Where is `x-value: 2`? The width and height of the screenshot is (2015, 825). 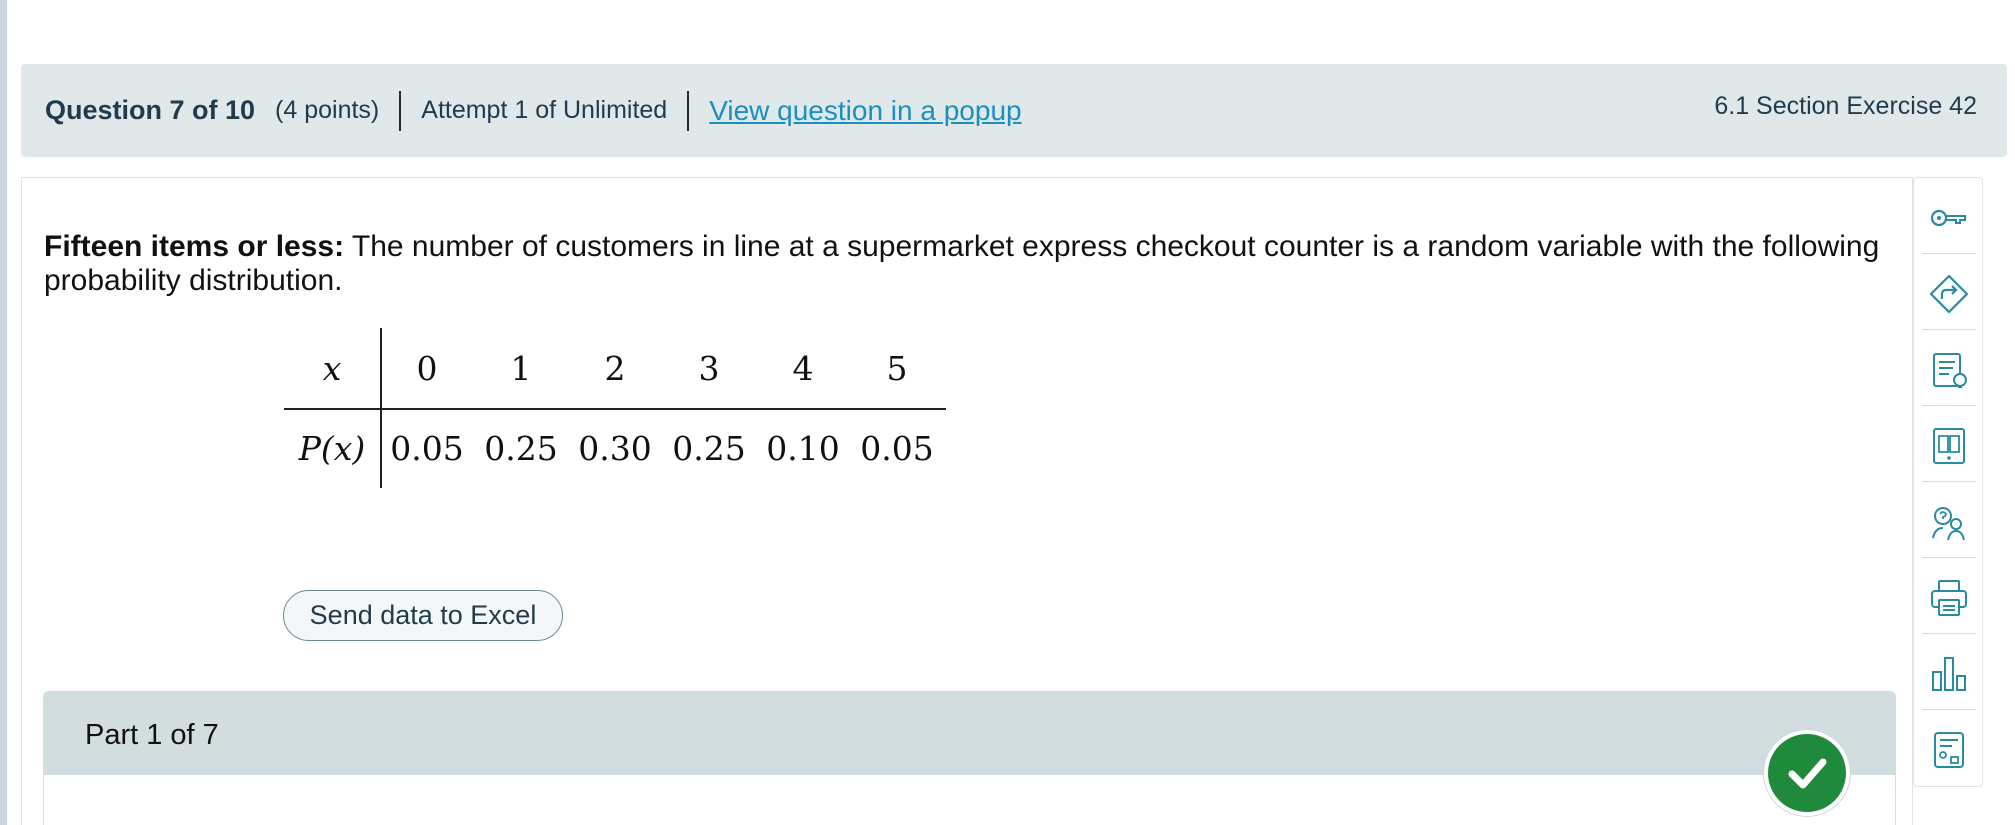
x-value: 2 is located at coordinates (615, 368).